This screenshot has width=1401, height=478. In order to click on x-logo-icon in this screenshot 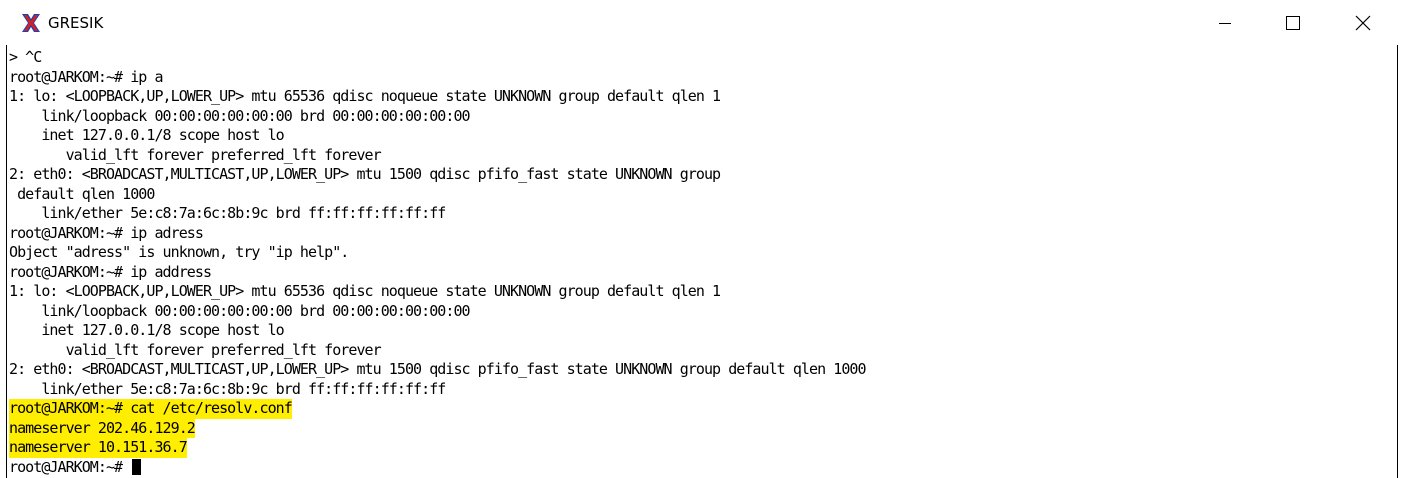, I will do `click(31, 23)`.